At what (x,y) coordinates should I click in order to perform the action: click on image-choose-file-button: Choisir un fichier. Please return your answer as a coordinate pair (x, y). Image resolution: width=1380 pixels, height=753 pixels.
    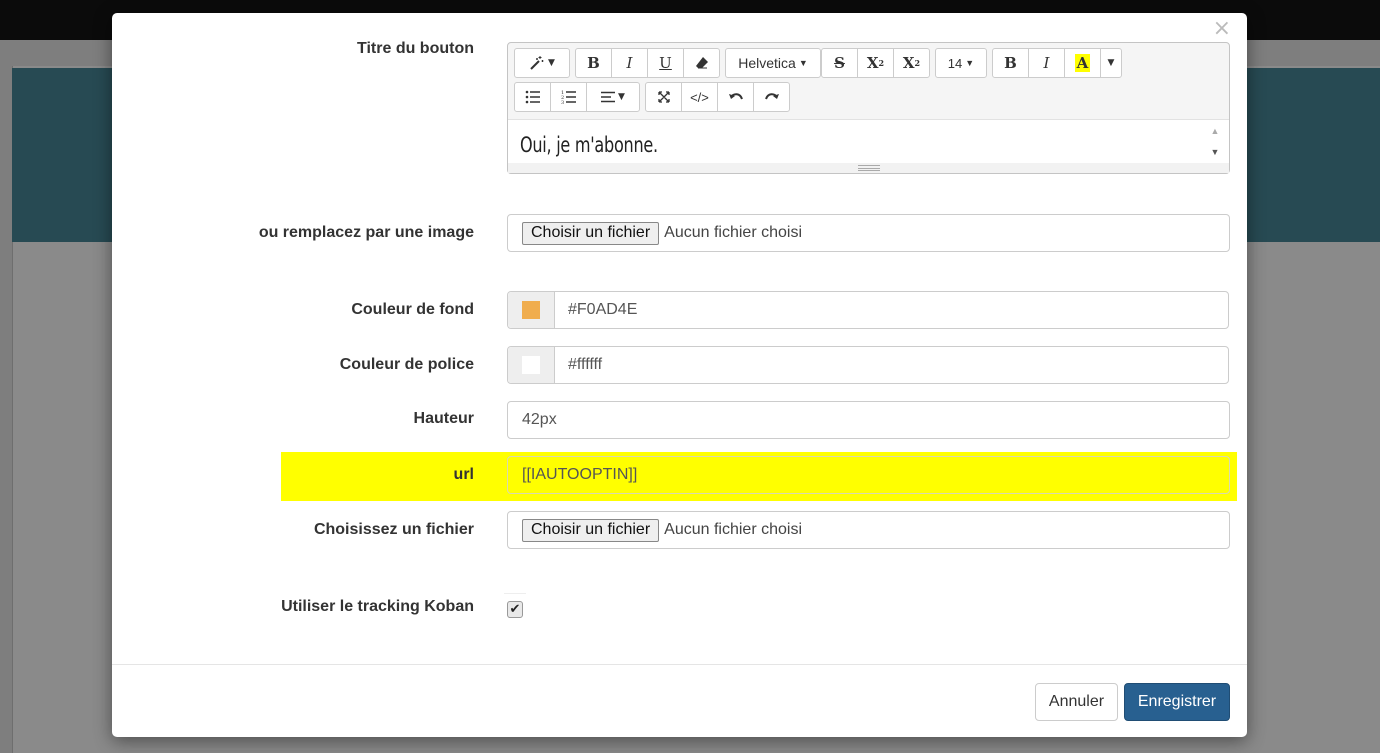
    Looking at the image, I should click on (591, 233).